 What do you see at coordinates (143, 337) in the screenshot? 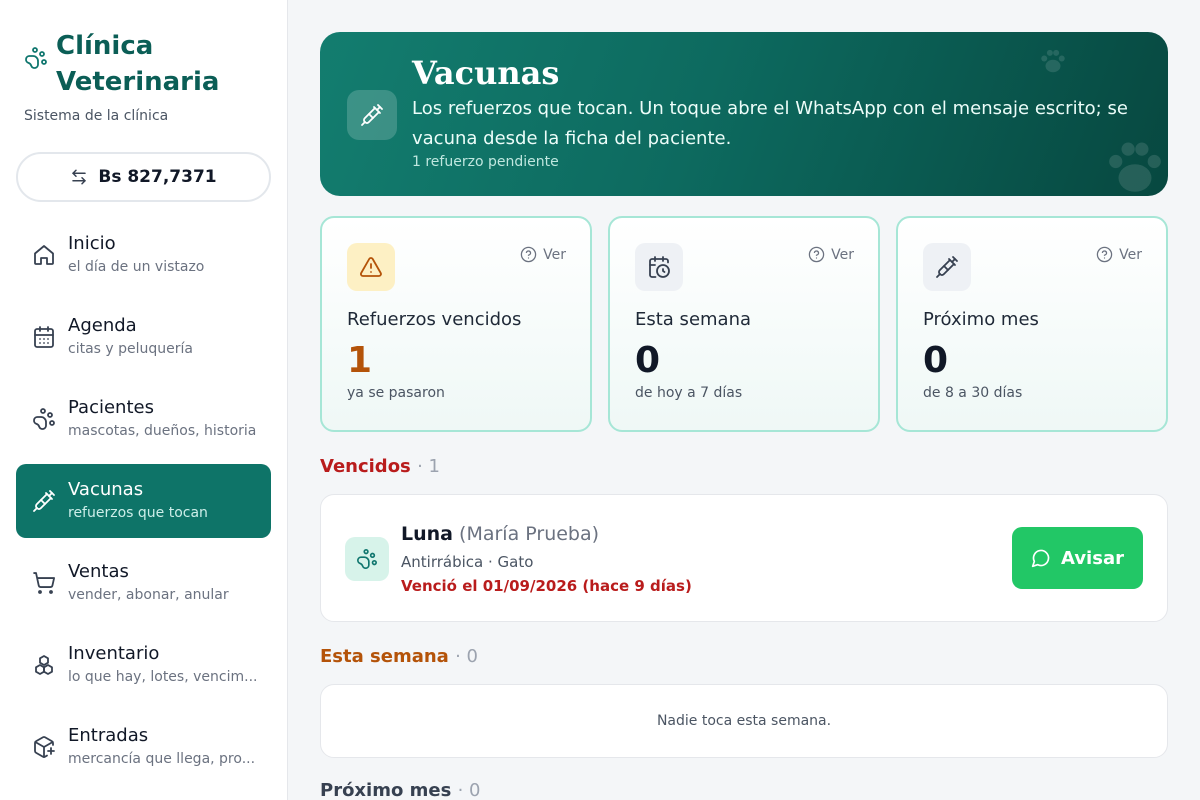
I see `sidebar-item-agenda: Agenda citas y peluquería` at bounding box center [143, 337].